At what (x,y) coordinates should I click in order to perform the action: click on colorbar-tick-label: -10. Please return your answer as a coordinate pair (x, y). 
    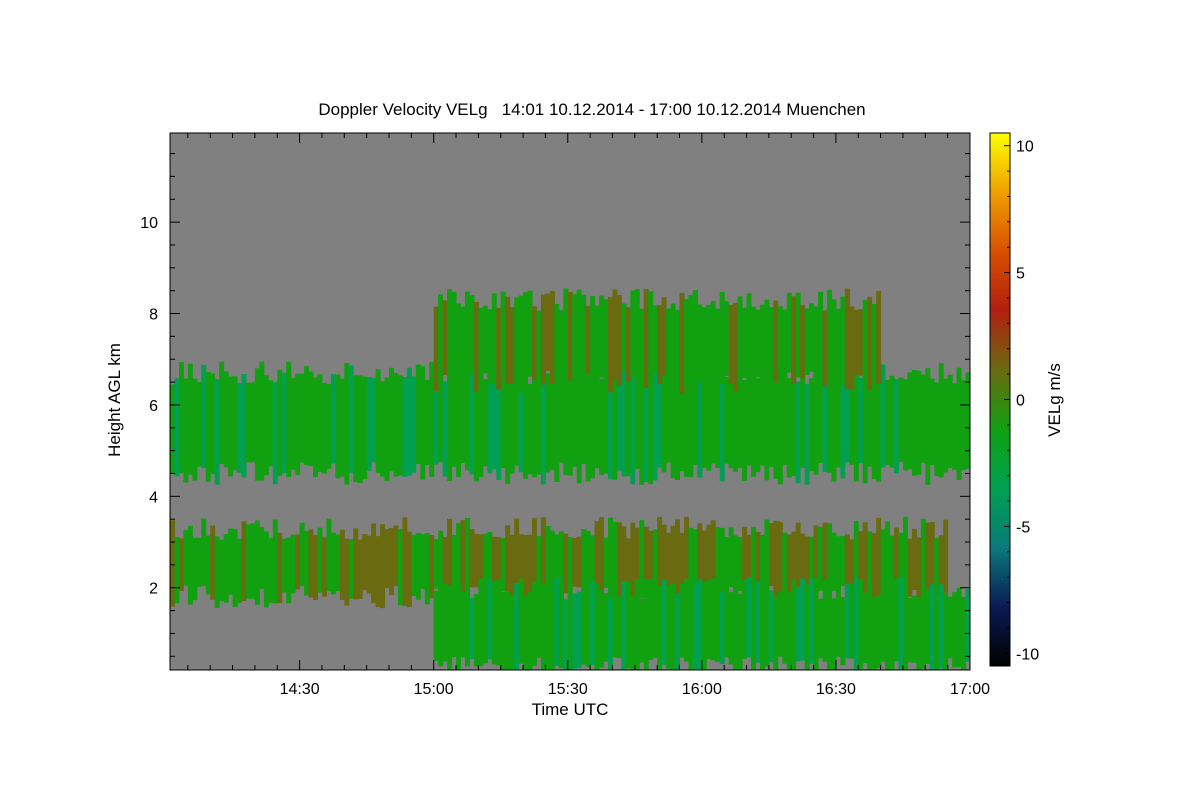
    Looking at the image, I should click on (1027, 654).